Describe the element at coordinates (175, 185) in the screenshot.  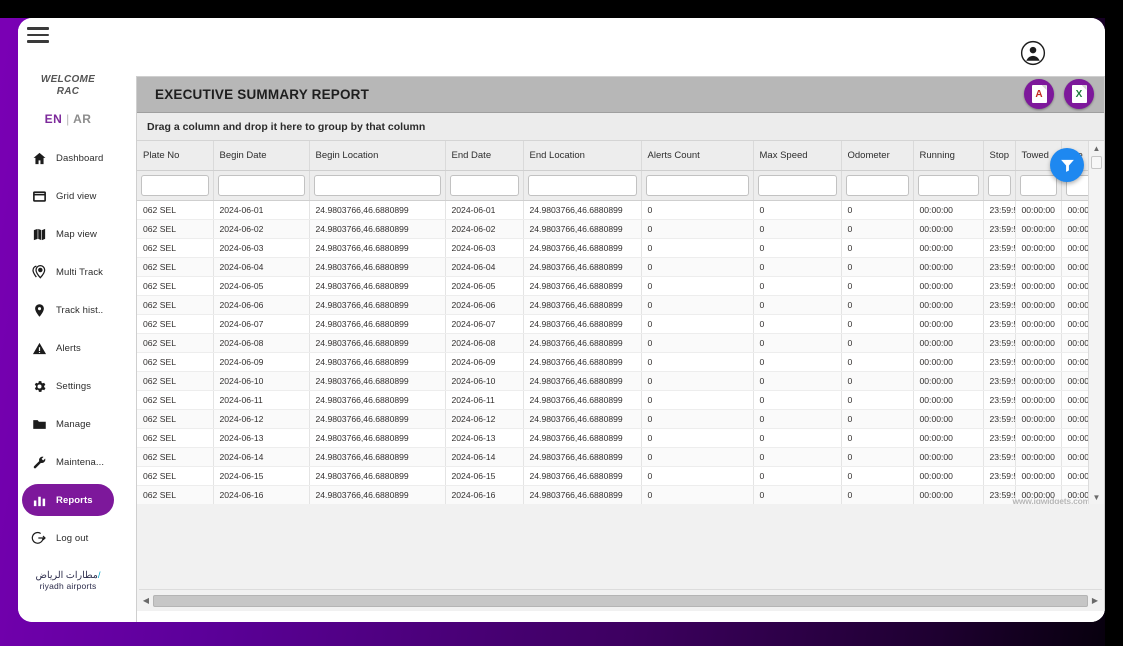
I see `filter-input-plate_no` at that location.